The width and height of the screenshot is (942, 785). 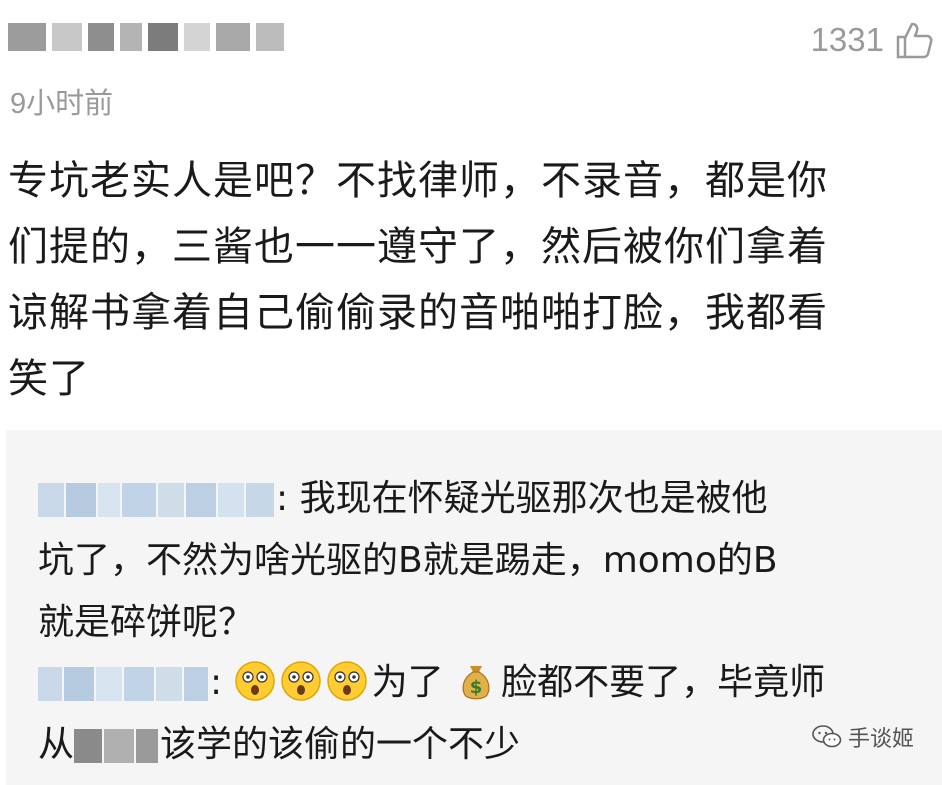 What do you see at coordinates (116, 746) in the screenshot?
I see `mention-blurred` at bounding box center [116, 746].